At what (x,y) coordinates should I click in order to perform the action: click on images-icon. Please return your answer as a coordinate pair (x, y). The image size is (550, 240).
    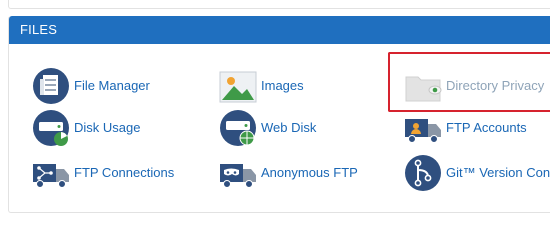
    Looking at the image, I should click on (238, 87).